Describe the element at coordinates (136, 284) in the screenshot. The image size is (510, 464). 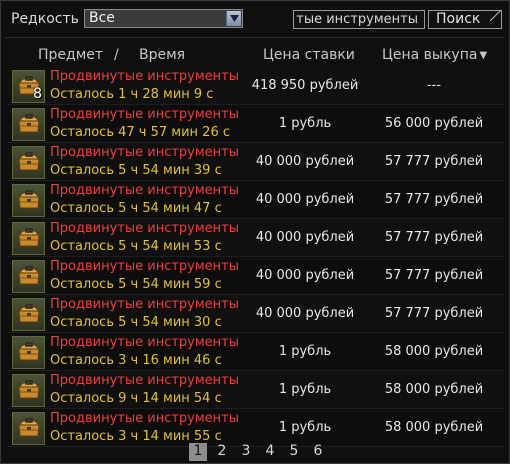
I see `time-left: Осталось 5 ч 54 мин 59 с` at that location.